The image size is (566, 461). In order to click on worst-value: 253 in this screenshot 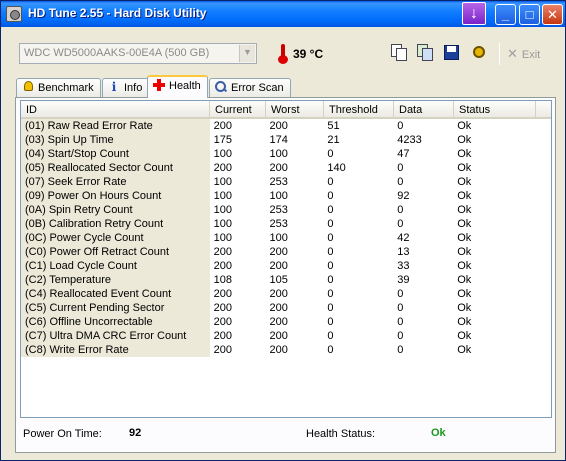, I will do `click(278, 182)`.